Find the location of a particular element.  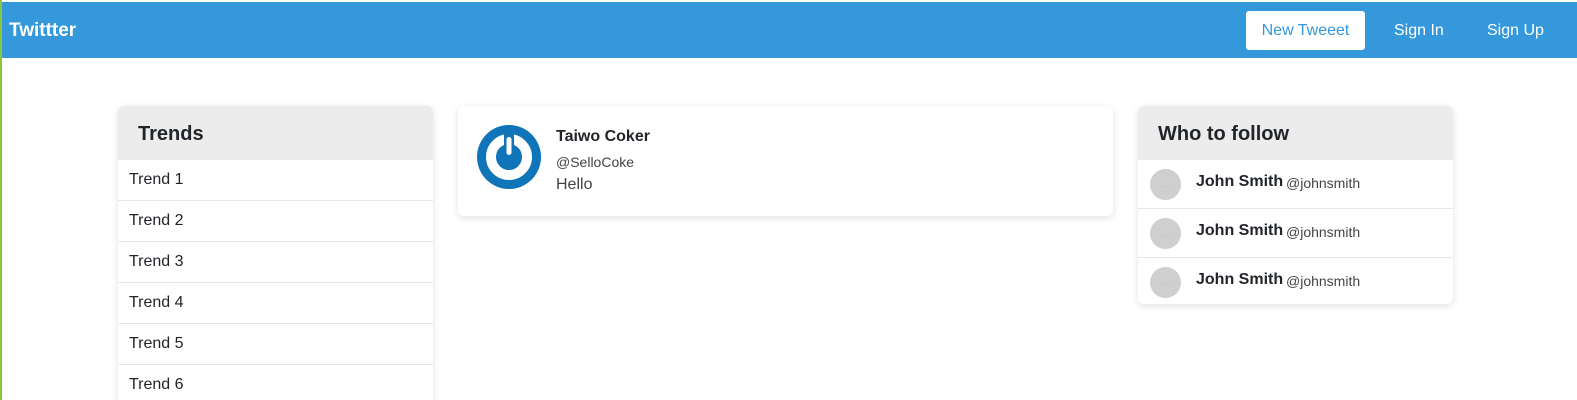

sign-in-link: Sign In is located at coordinates (1419, 30).